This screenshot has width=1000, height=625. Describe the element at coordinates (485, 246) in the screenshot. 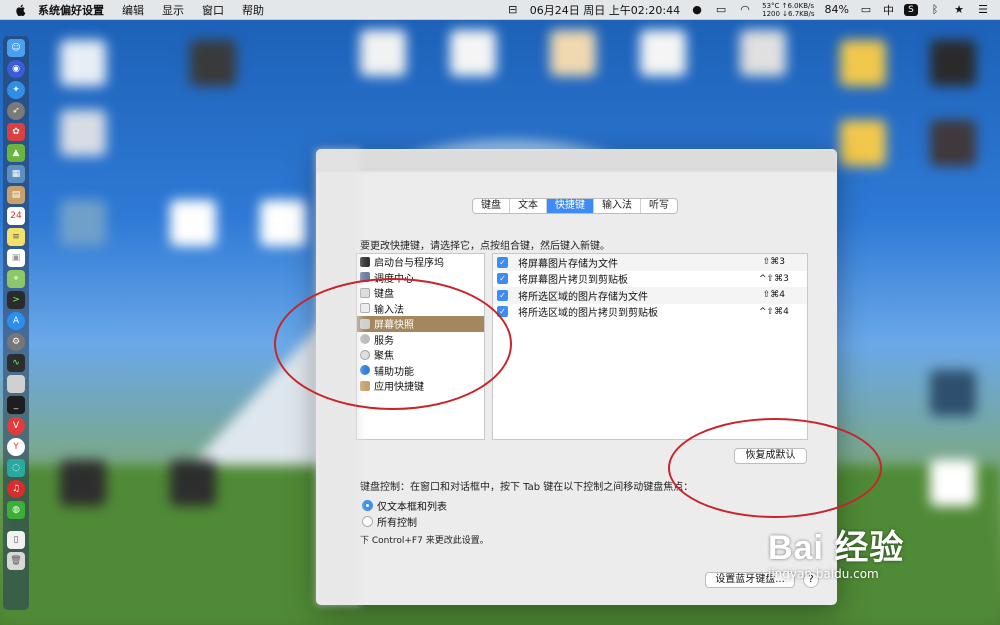

I see `instruction-text: 要更改快捷键，请选择它，点按组合键，然后键入新键。` at that location.